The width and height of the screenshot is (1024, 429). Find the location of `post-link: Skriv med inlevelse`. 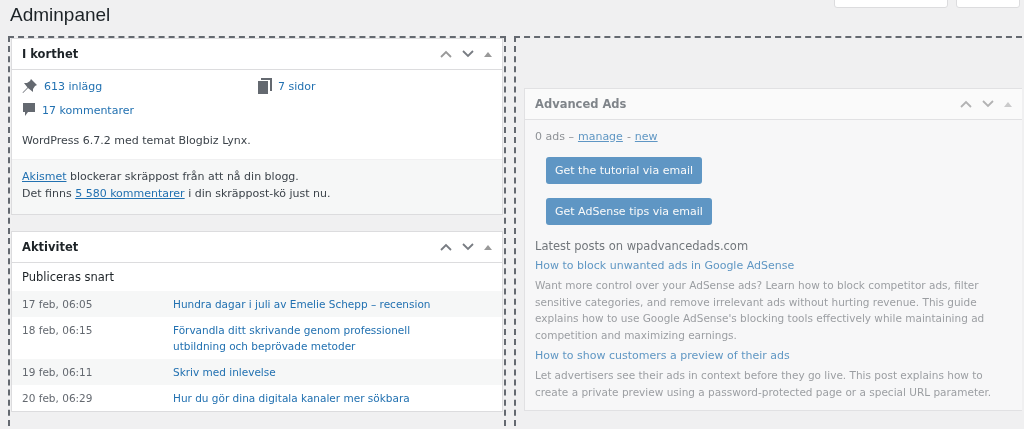

post-link: Skriv med inlevelse is located at coordinates (332, 372).